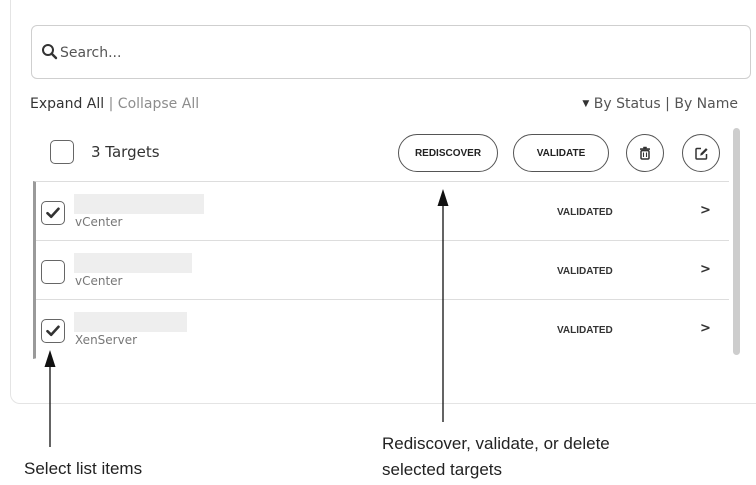  Describe the element at coordinates (496, 443) in the screenshot. I see `callout-actions-line1: Rediscover, validate, or delete` at that location.